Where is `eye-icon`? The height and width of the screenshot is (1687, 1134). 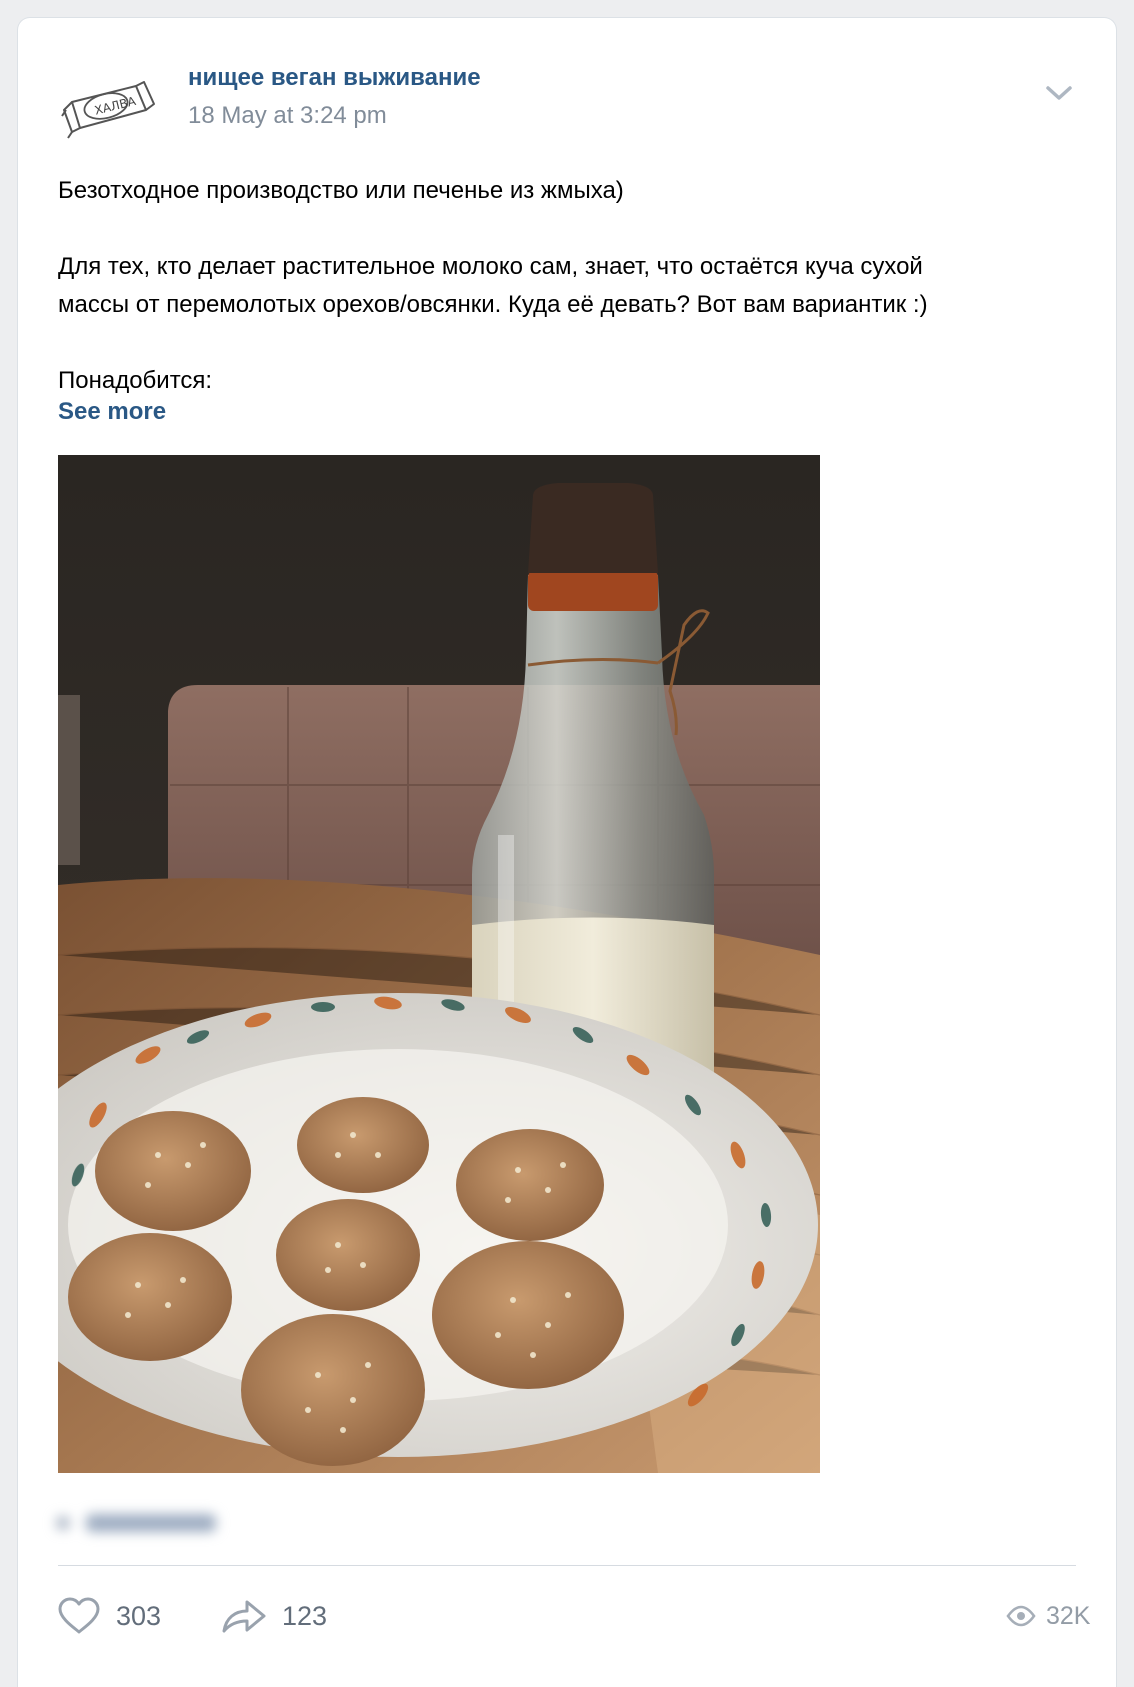
eye-icon is located at coordinates (1021, 1616).